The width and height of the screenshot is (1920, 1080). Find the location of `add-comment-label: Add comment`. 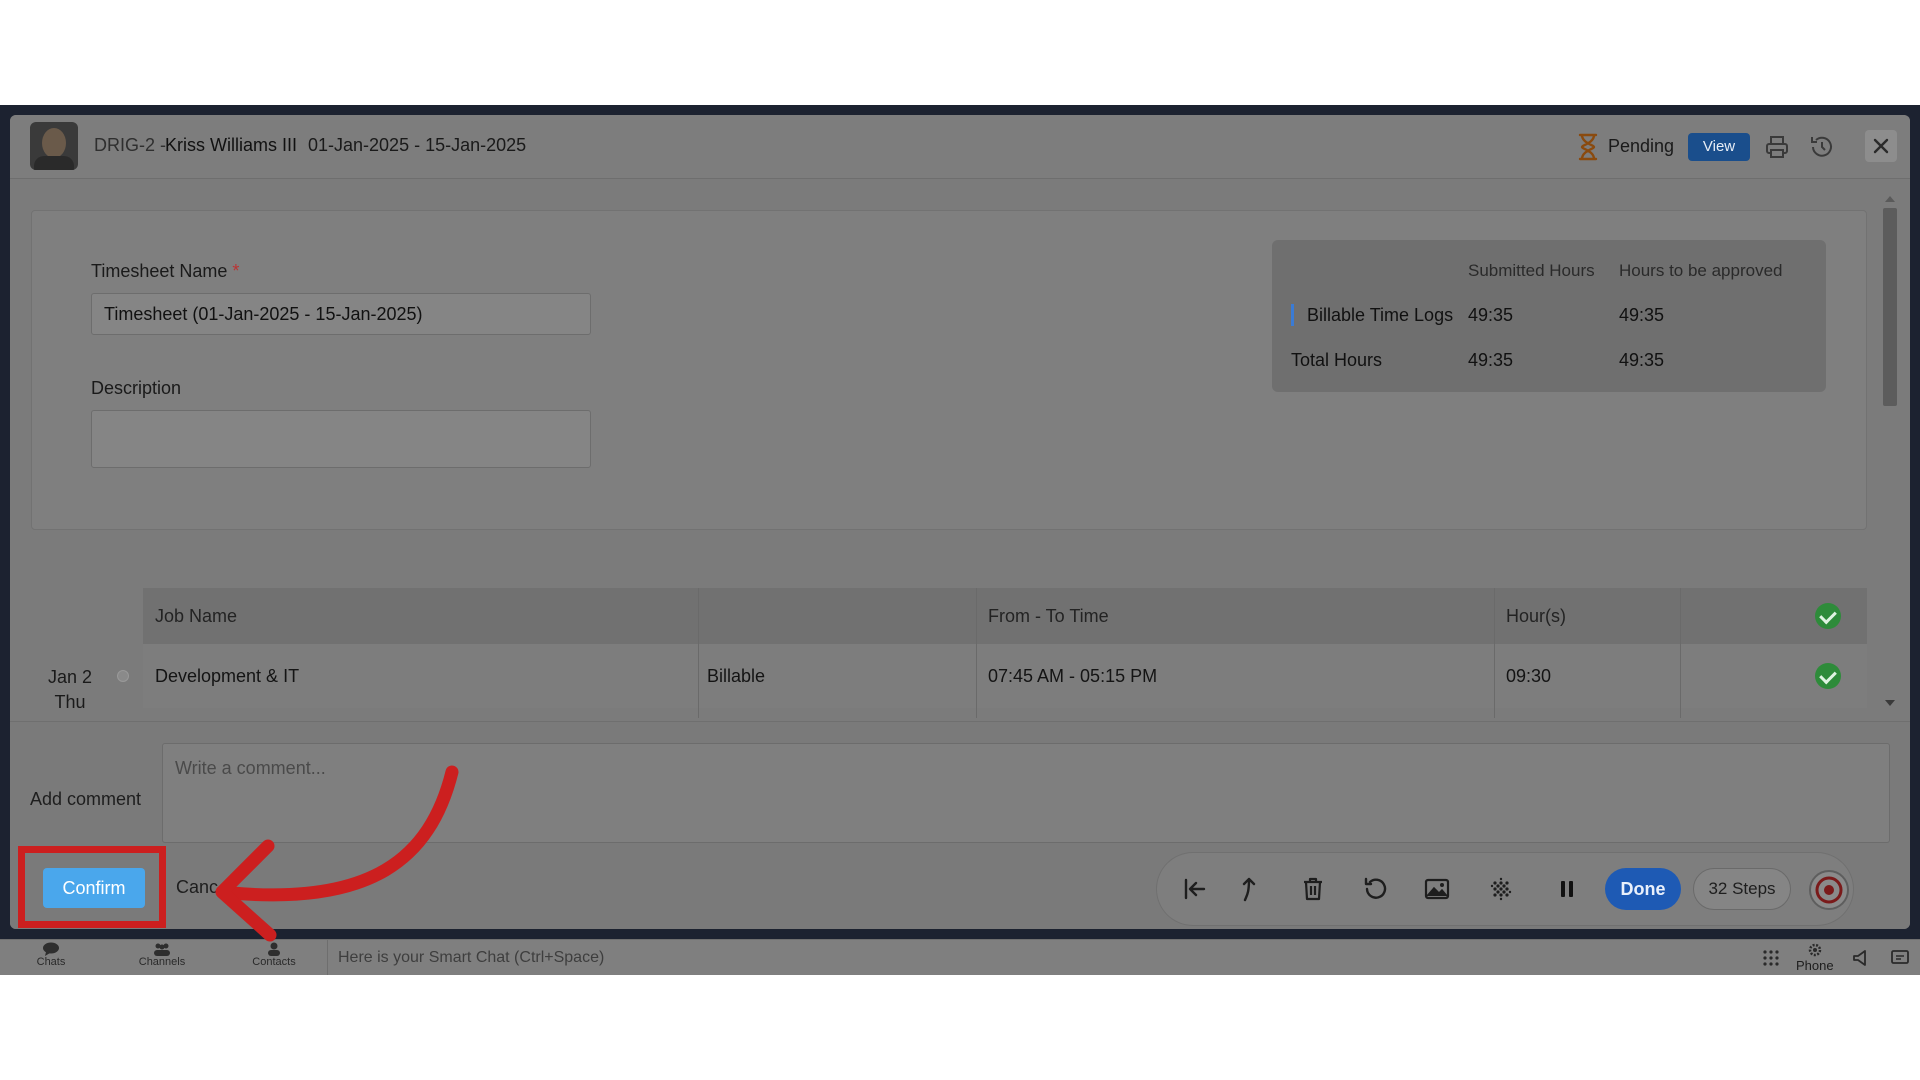

add-comment-label: Add comment is located at coordinates (86, 799).